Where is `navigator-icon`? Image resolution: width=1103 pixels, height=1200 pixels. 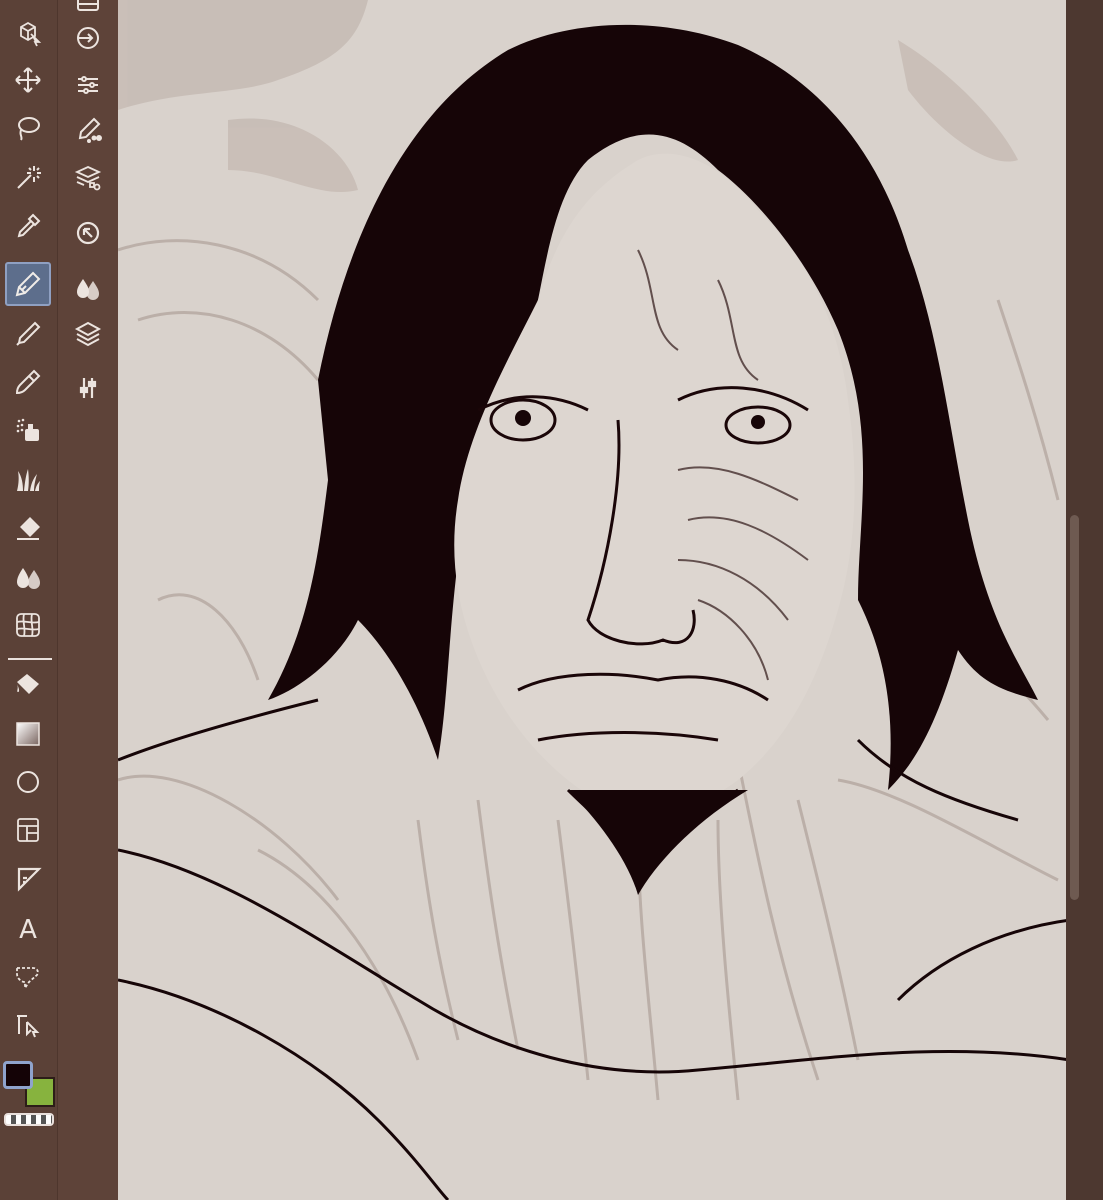 navigator-icon is located at coordinates (88, 38).